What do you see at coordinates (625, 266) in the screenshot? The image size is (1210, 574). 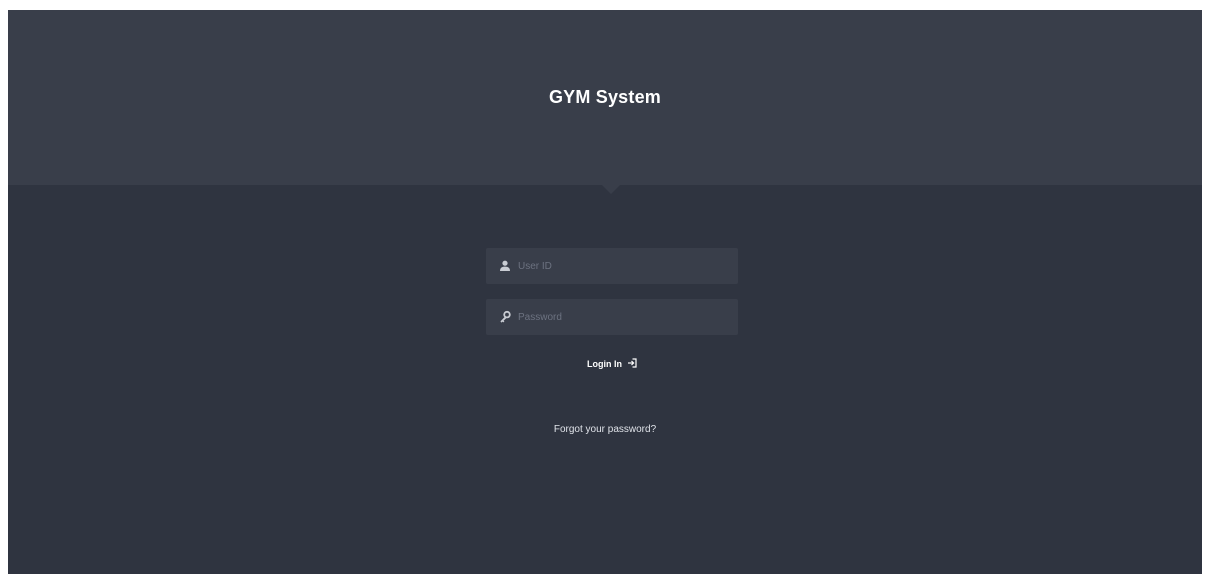 I see `user-id-input` at bounding box center [625, 266].